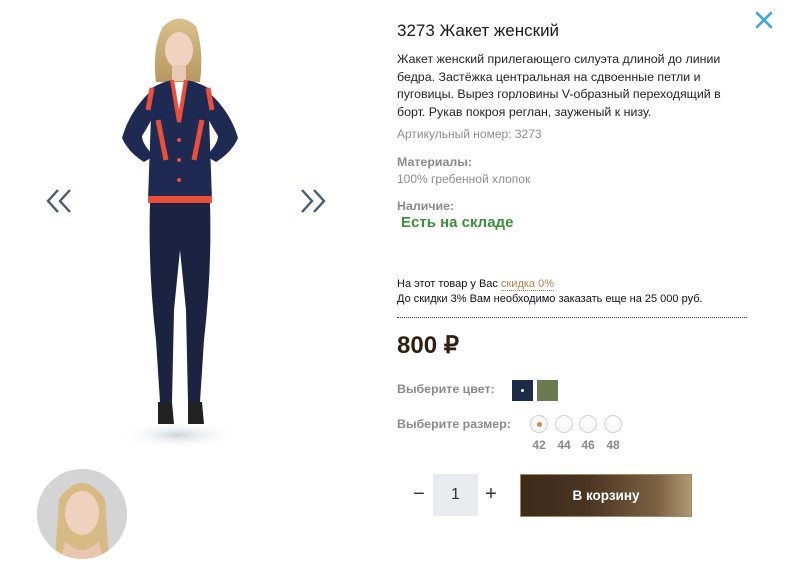  I want to click on discount-prefix: На этот товар у Вас, so click(449, 284).